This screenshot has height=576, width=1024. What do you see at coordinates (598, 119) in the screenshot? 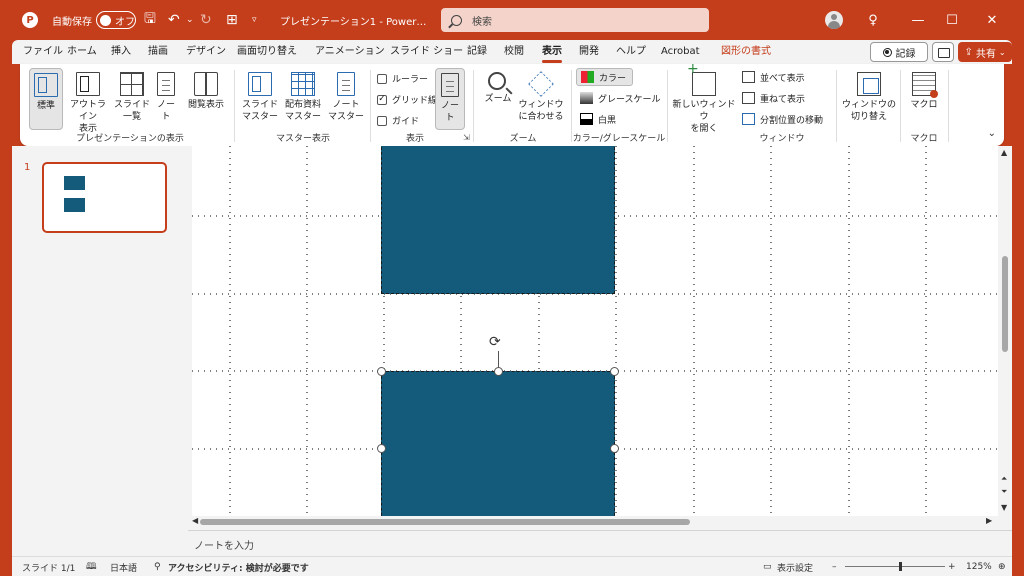
I see `black-white-button: 白黒` at bounding box center [598, 119].